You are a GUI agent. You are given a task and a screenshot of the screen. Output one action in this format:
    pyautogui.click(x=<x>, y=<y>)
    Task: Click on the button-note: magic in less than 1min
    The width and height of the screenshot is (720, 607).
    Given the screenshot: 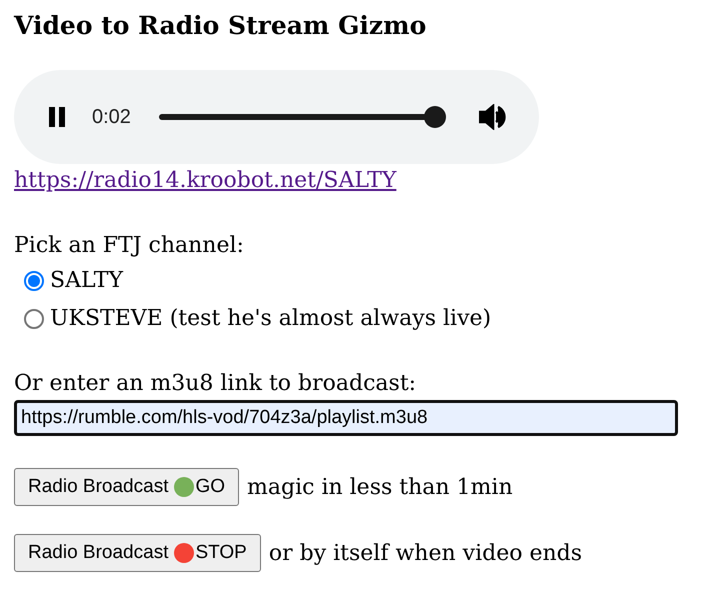 What is the action you would take?
    pyautogui.click(x=380, y=487)
    